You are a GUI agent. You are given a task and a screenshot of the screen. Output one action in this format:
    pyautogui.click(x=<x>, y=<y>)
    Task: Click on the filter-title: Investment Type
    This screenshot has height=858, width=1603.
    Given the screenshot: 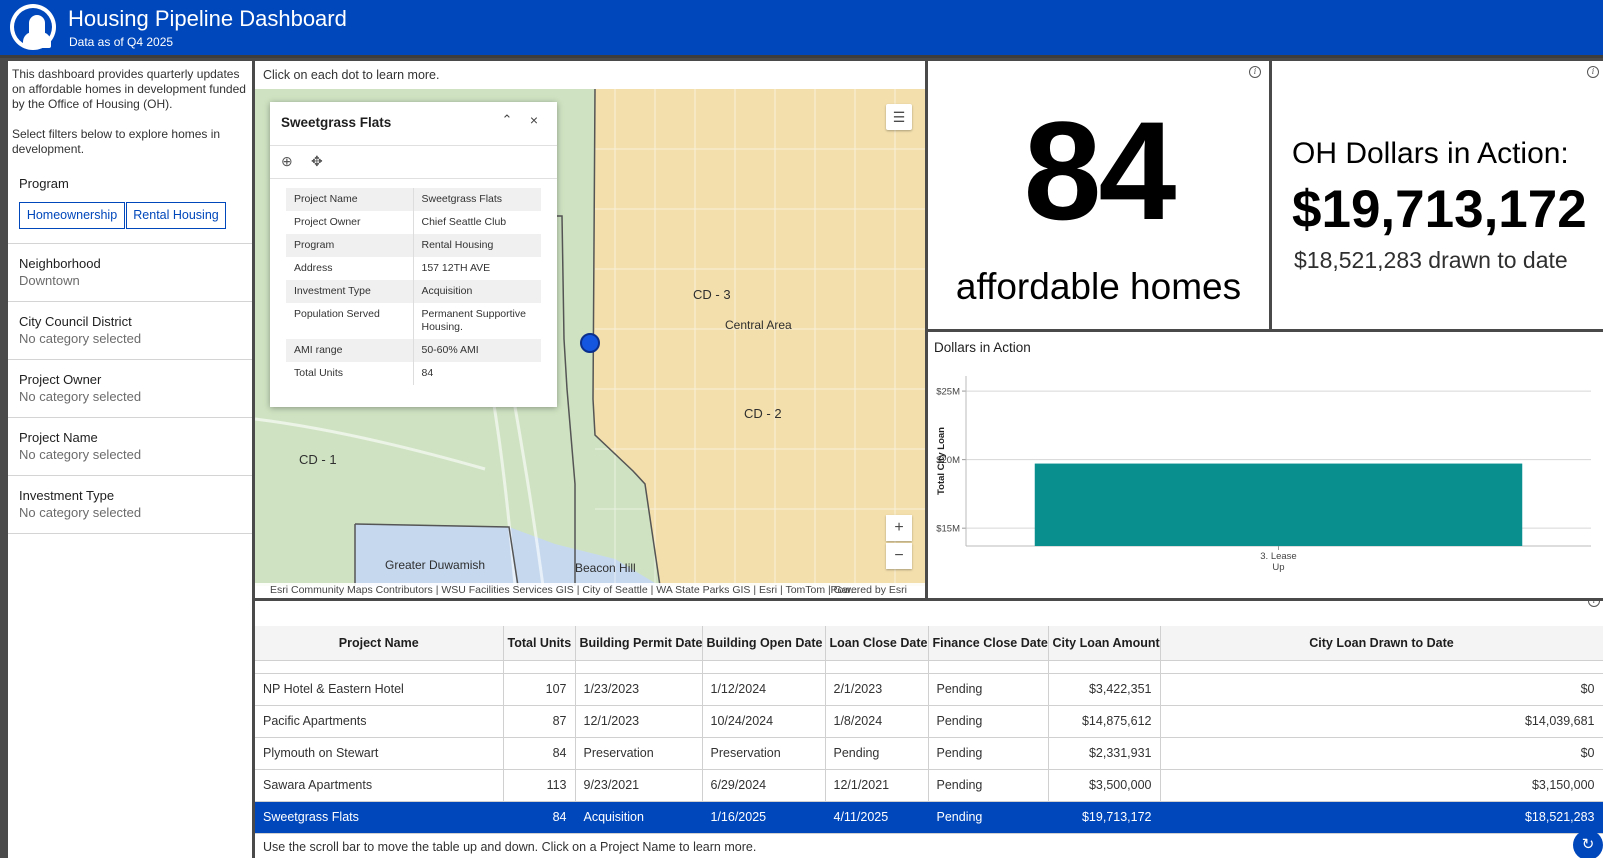 What is the action you would take?
    pyautogui.click(x=67, y=495)
    